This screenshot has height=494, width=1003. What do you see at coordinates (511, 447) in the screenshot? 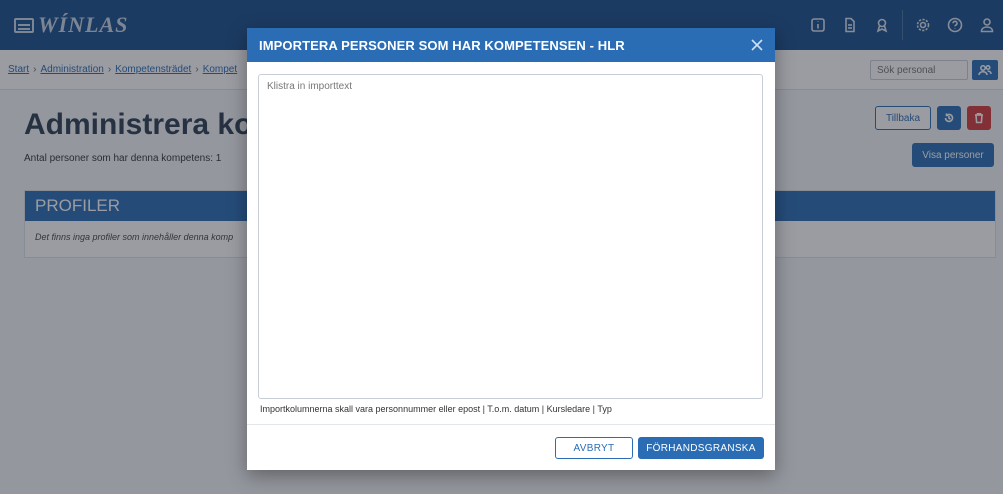
I see `modal-footer: AVBRYT FÖRHANDSGRANSKA` at bounding box center [511, 447].